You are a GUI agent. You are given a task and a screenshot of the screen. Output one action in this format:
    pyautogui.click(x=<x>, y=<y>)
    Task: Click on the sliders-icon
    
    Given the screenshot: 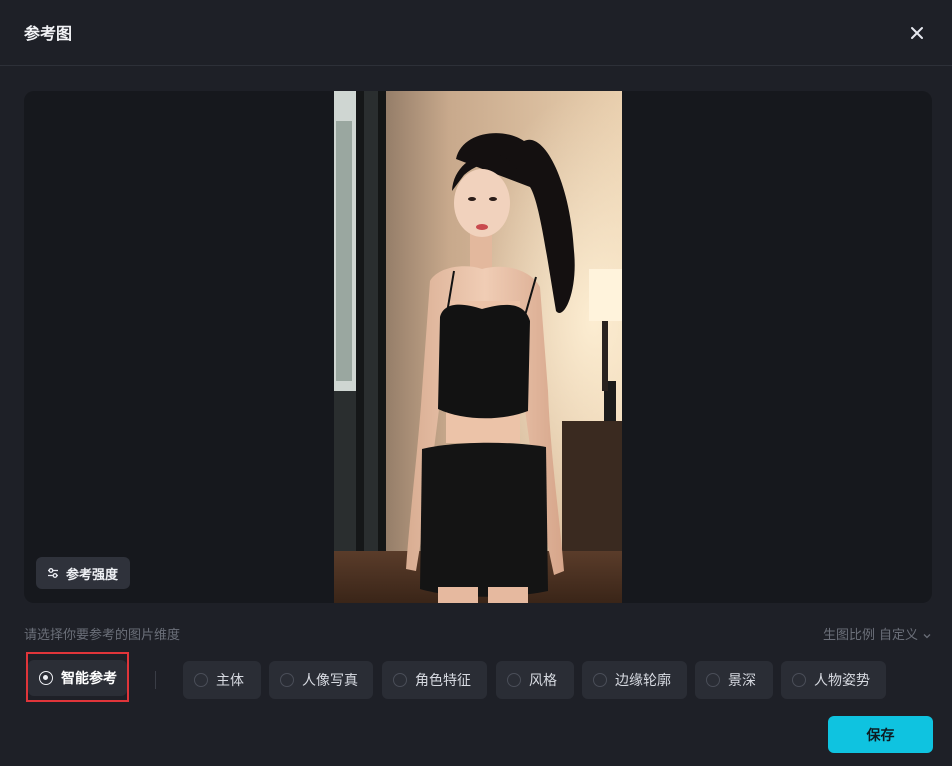 What is the action you would take?
    pyautogui.click(x=53, y=573)
    